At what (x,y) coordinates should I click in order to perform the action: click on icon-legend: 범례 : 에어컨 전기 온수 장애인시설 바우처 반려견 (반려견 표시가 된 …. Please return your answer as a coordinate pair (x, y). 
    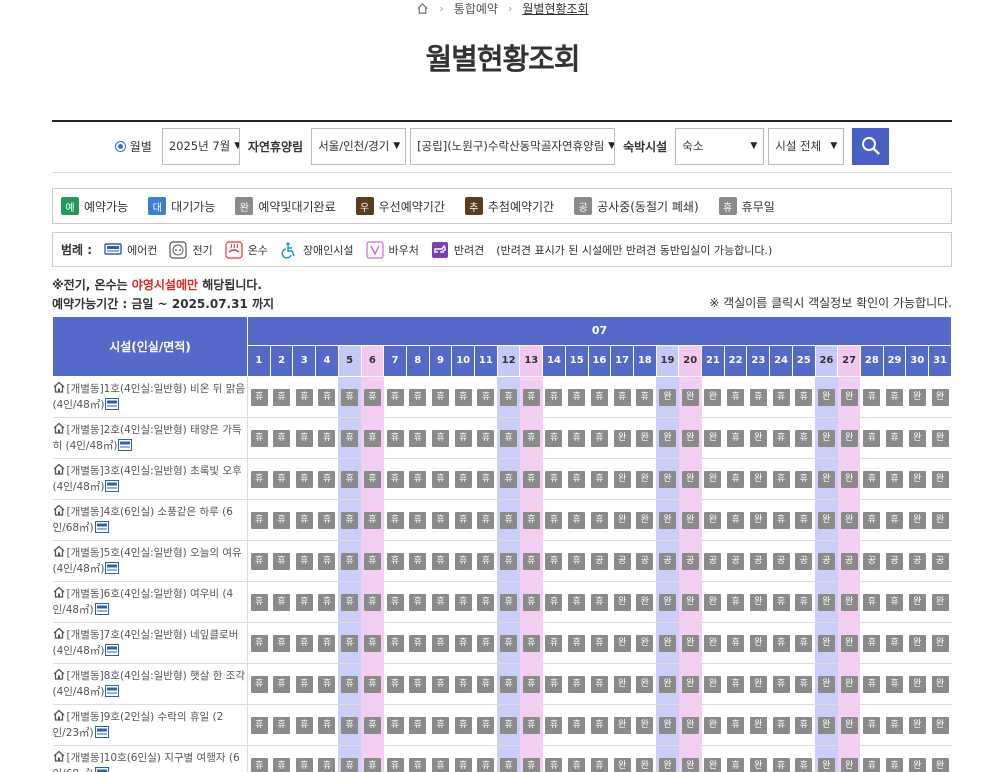
    Looking at the image, I should click on (502, 249).